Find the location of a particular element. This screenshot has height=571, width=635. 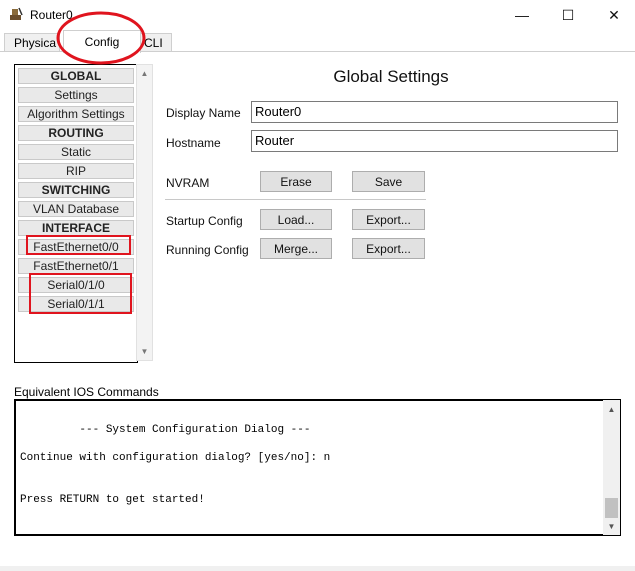

maximize-button: ☐ is located at coordinates (568, 15).